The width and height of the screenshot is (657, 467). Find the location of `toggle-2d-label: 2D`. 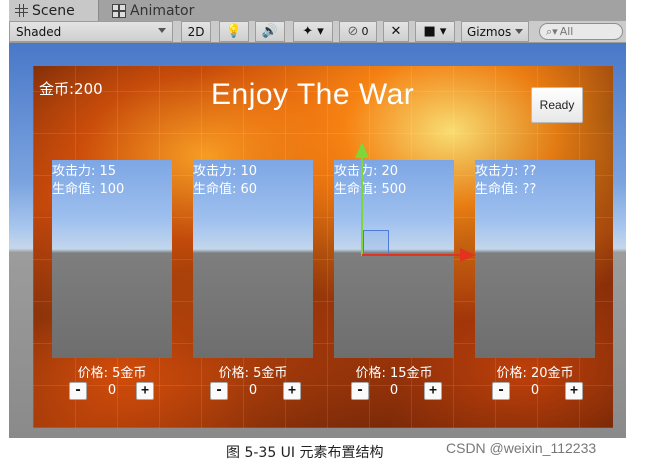

toggle-2d-label: 2D is located at coordinates (196, 31).